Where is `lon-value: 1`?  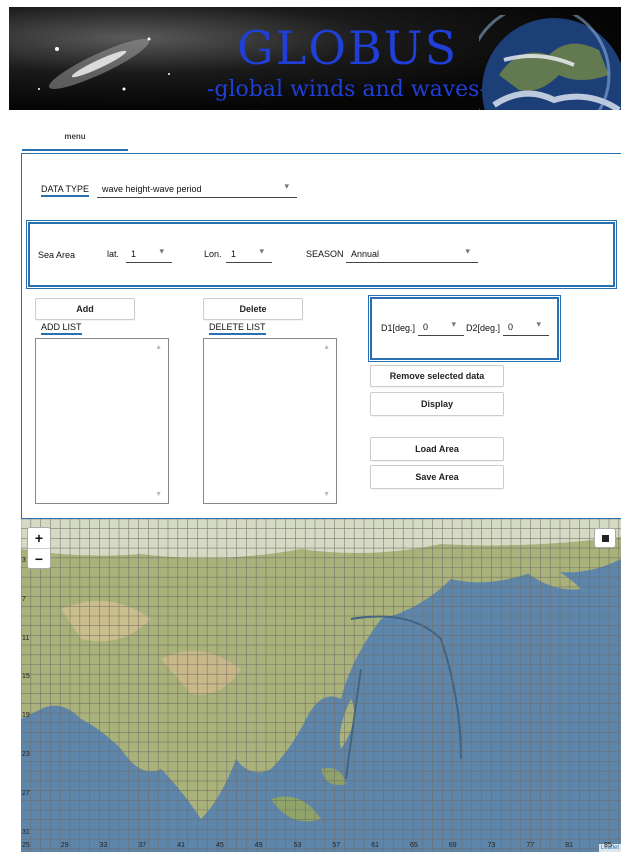
lon-value: 1 is located at coordinates (234, 254).